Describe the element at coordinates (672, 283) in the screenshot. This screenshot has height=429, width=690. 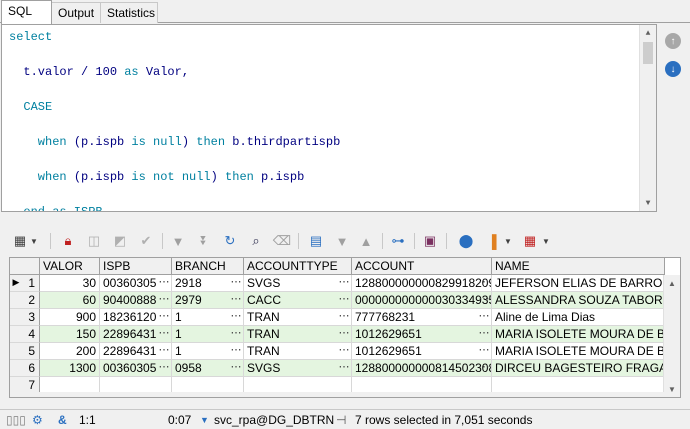
I see `scroll-up-arrow-icon: ▲` at that location.